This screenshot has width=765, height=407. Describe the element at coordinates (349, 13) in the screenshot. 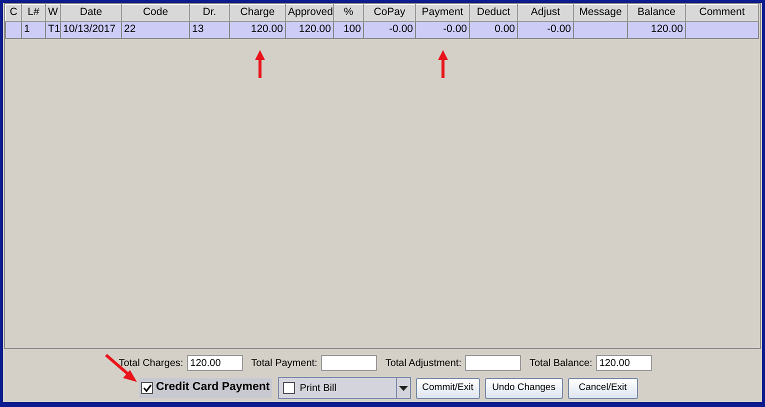

I see `column-header: %` at that location.